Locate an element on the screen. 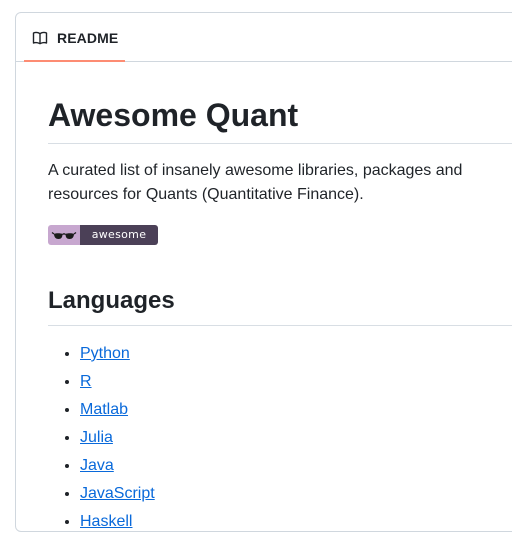  link-matlab: Matlab is located at coordinates (104, 409).